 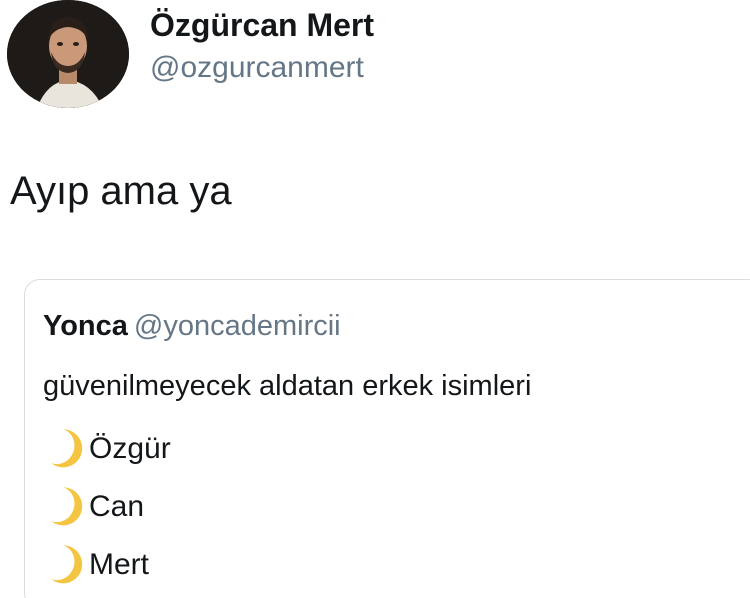 I want to click on tweet-text: Ayıp ama ya, so click(x=121, y=191).